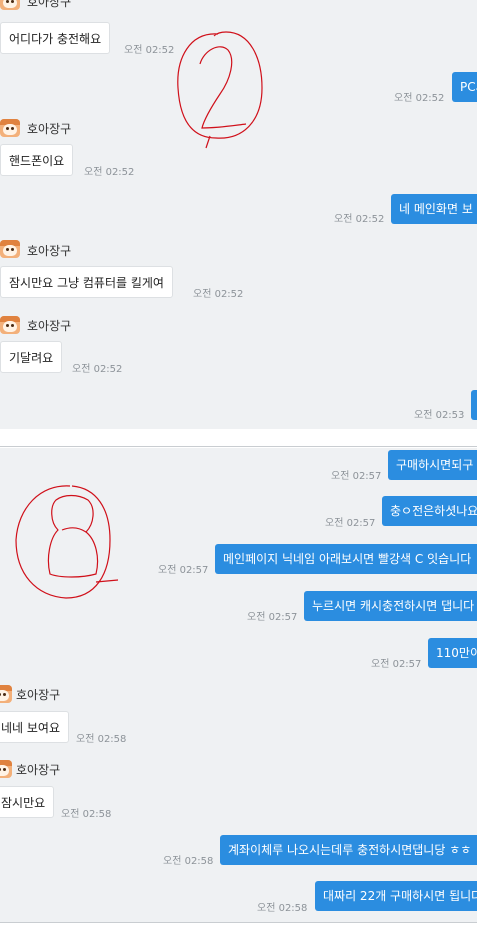  What do you see at coordinates (55, 38) in the screenshot?
I see `message-bubble-incoming: 어디다가 충전해요` at bounding box center [55, 38].